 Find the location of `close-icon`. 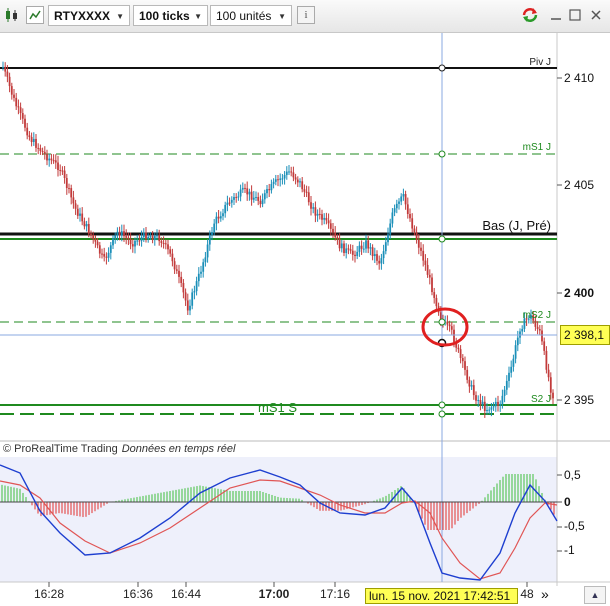

close-icon is located at coordinates (596, 15).